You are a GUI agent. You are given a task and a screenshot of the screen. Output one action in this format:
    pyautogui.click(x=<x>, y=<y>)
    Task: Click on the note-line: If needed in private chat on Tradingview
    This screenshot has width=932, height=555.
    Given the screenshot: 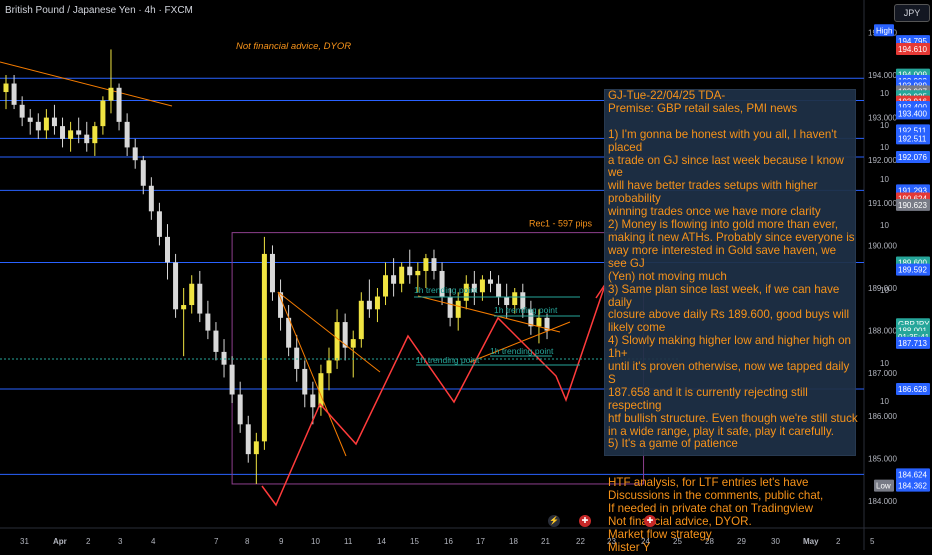 What is the action you would take?
    pyautogui.click(x=710, y=508)
    